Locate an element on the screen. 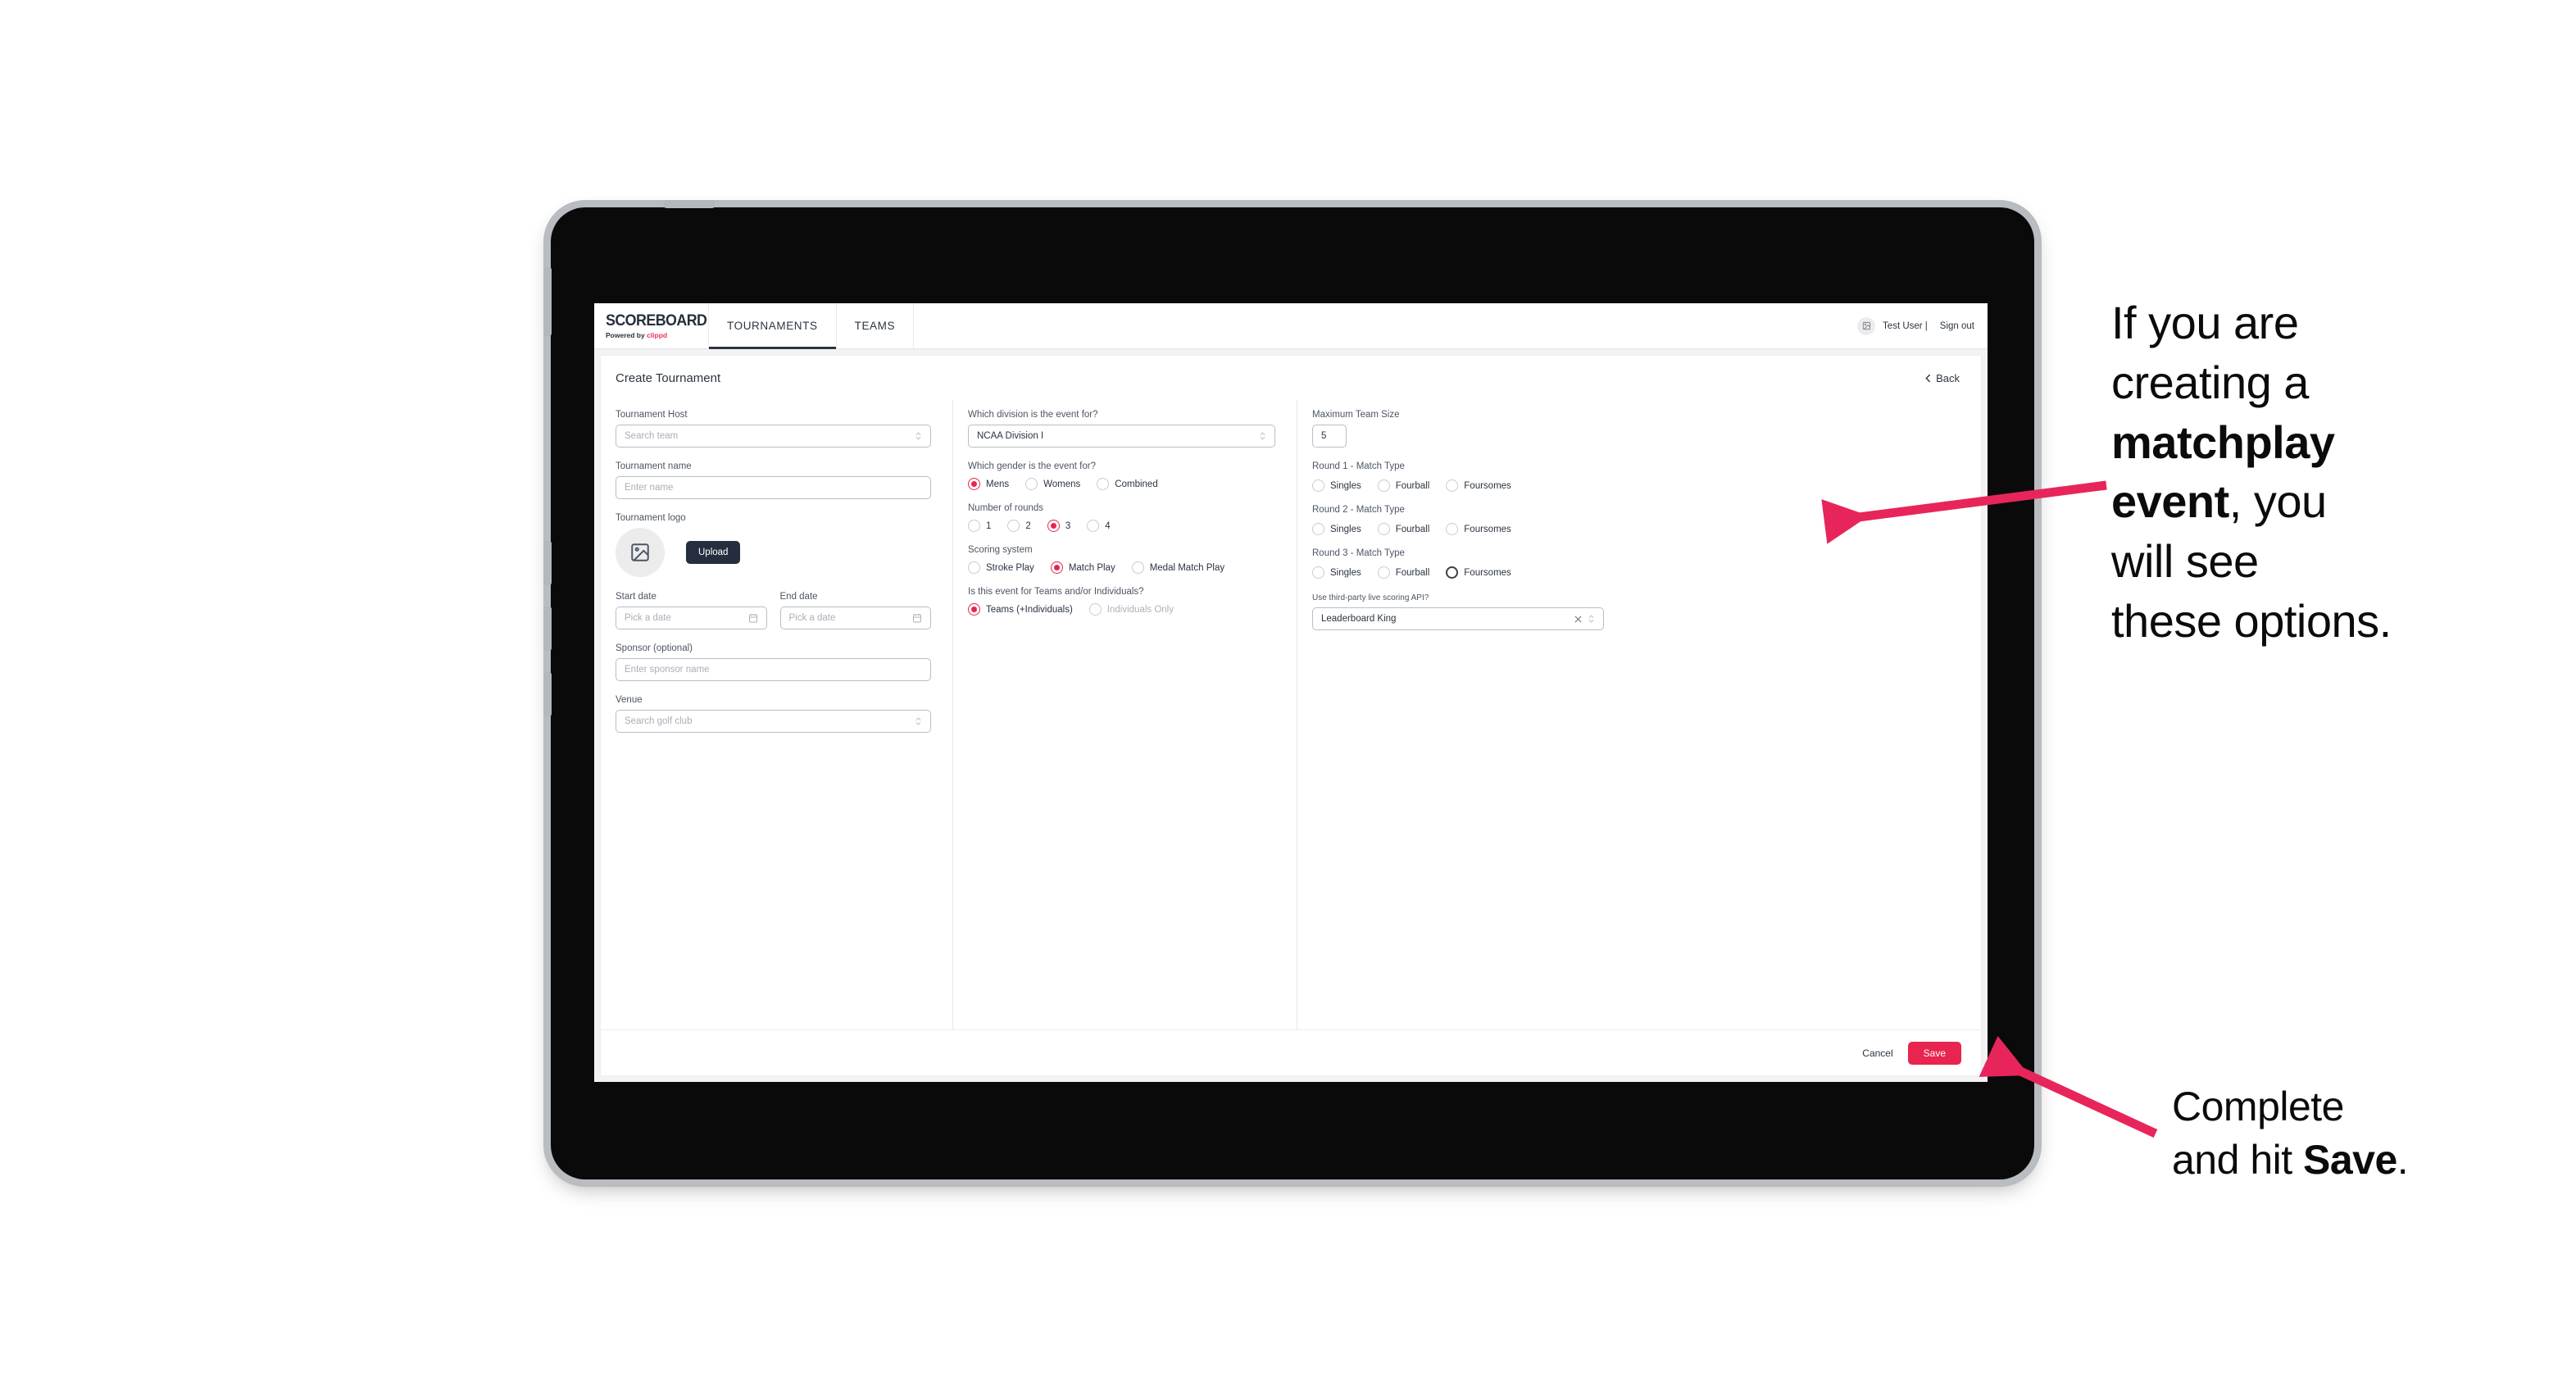 The image size is (2576, 1386). start-date-input: Pick a date is located at coordinates (691, 618).